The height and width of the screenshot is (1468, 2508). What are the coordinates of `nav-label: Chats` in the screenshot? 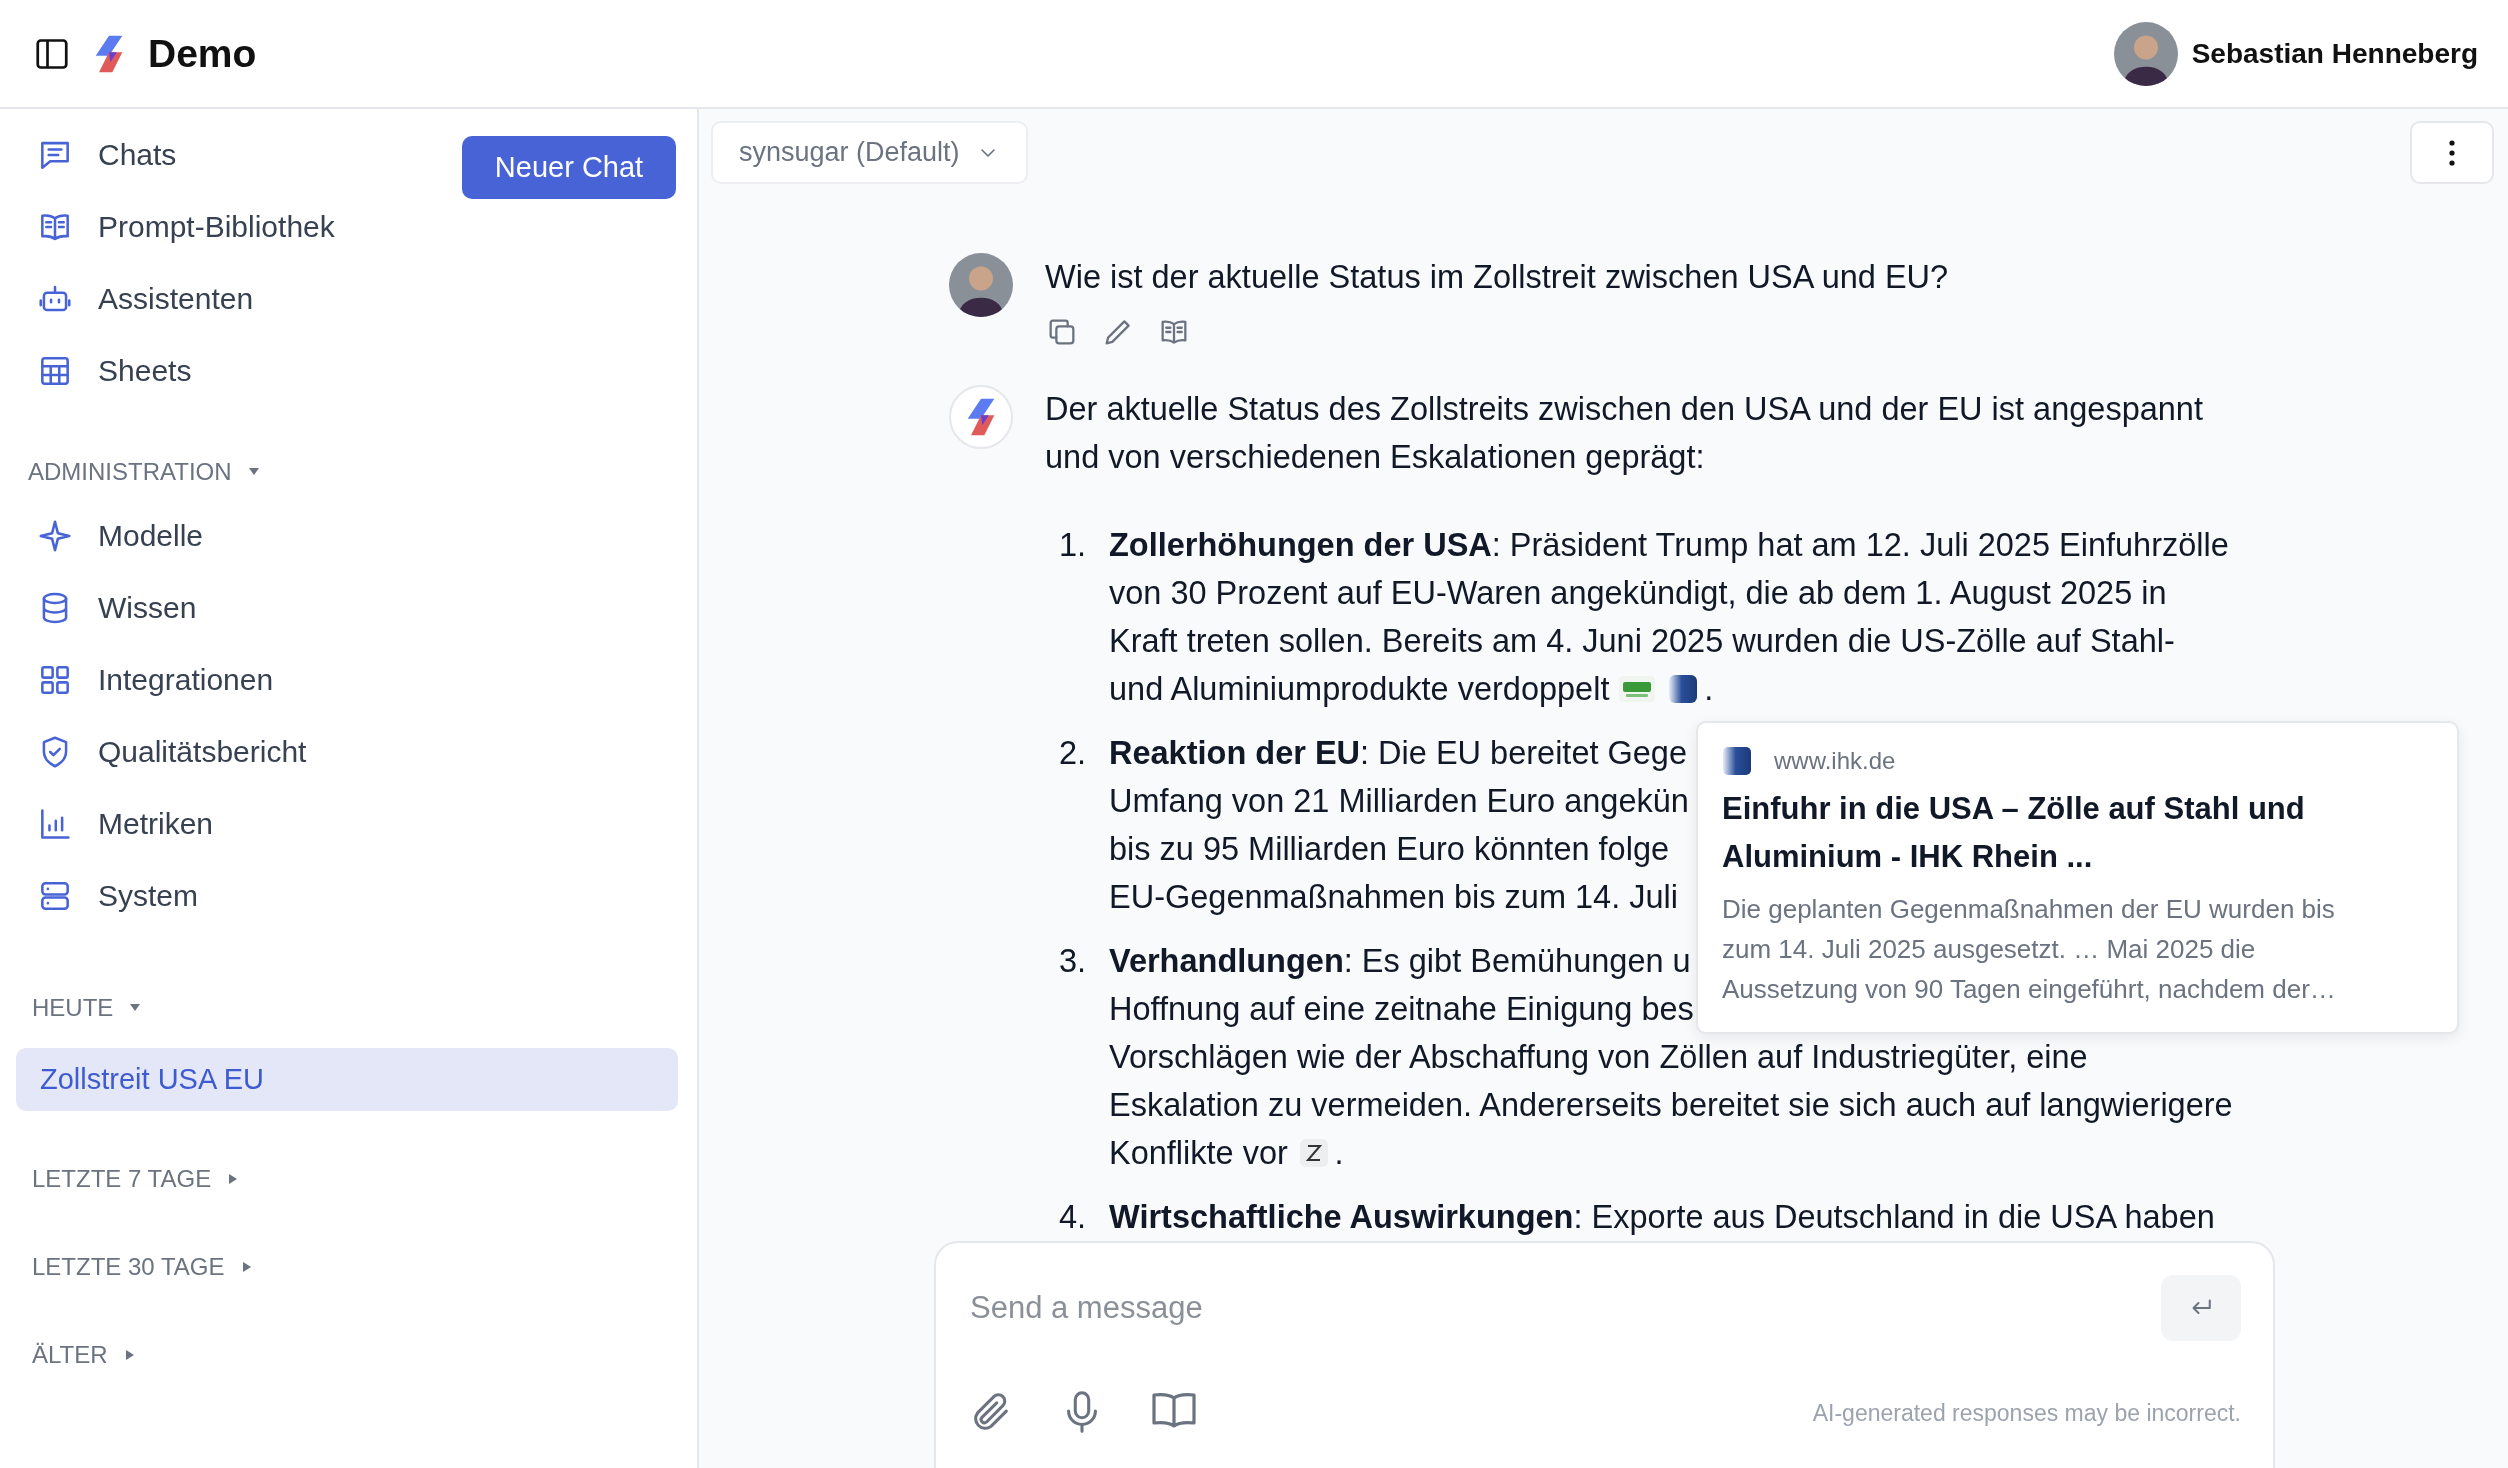 It's located at (137, 155).